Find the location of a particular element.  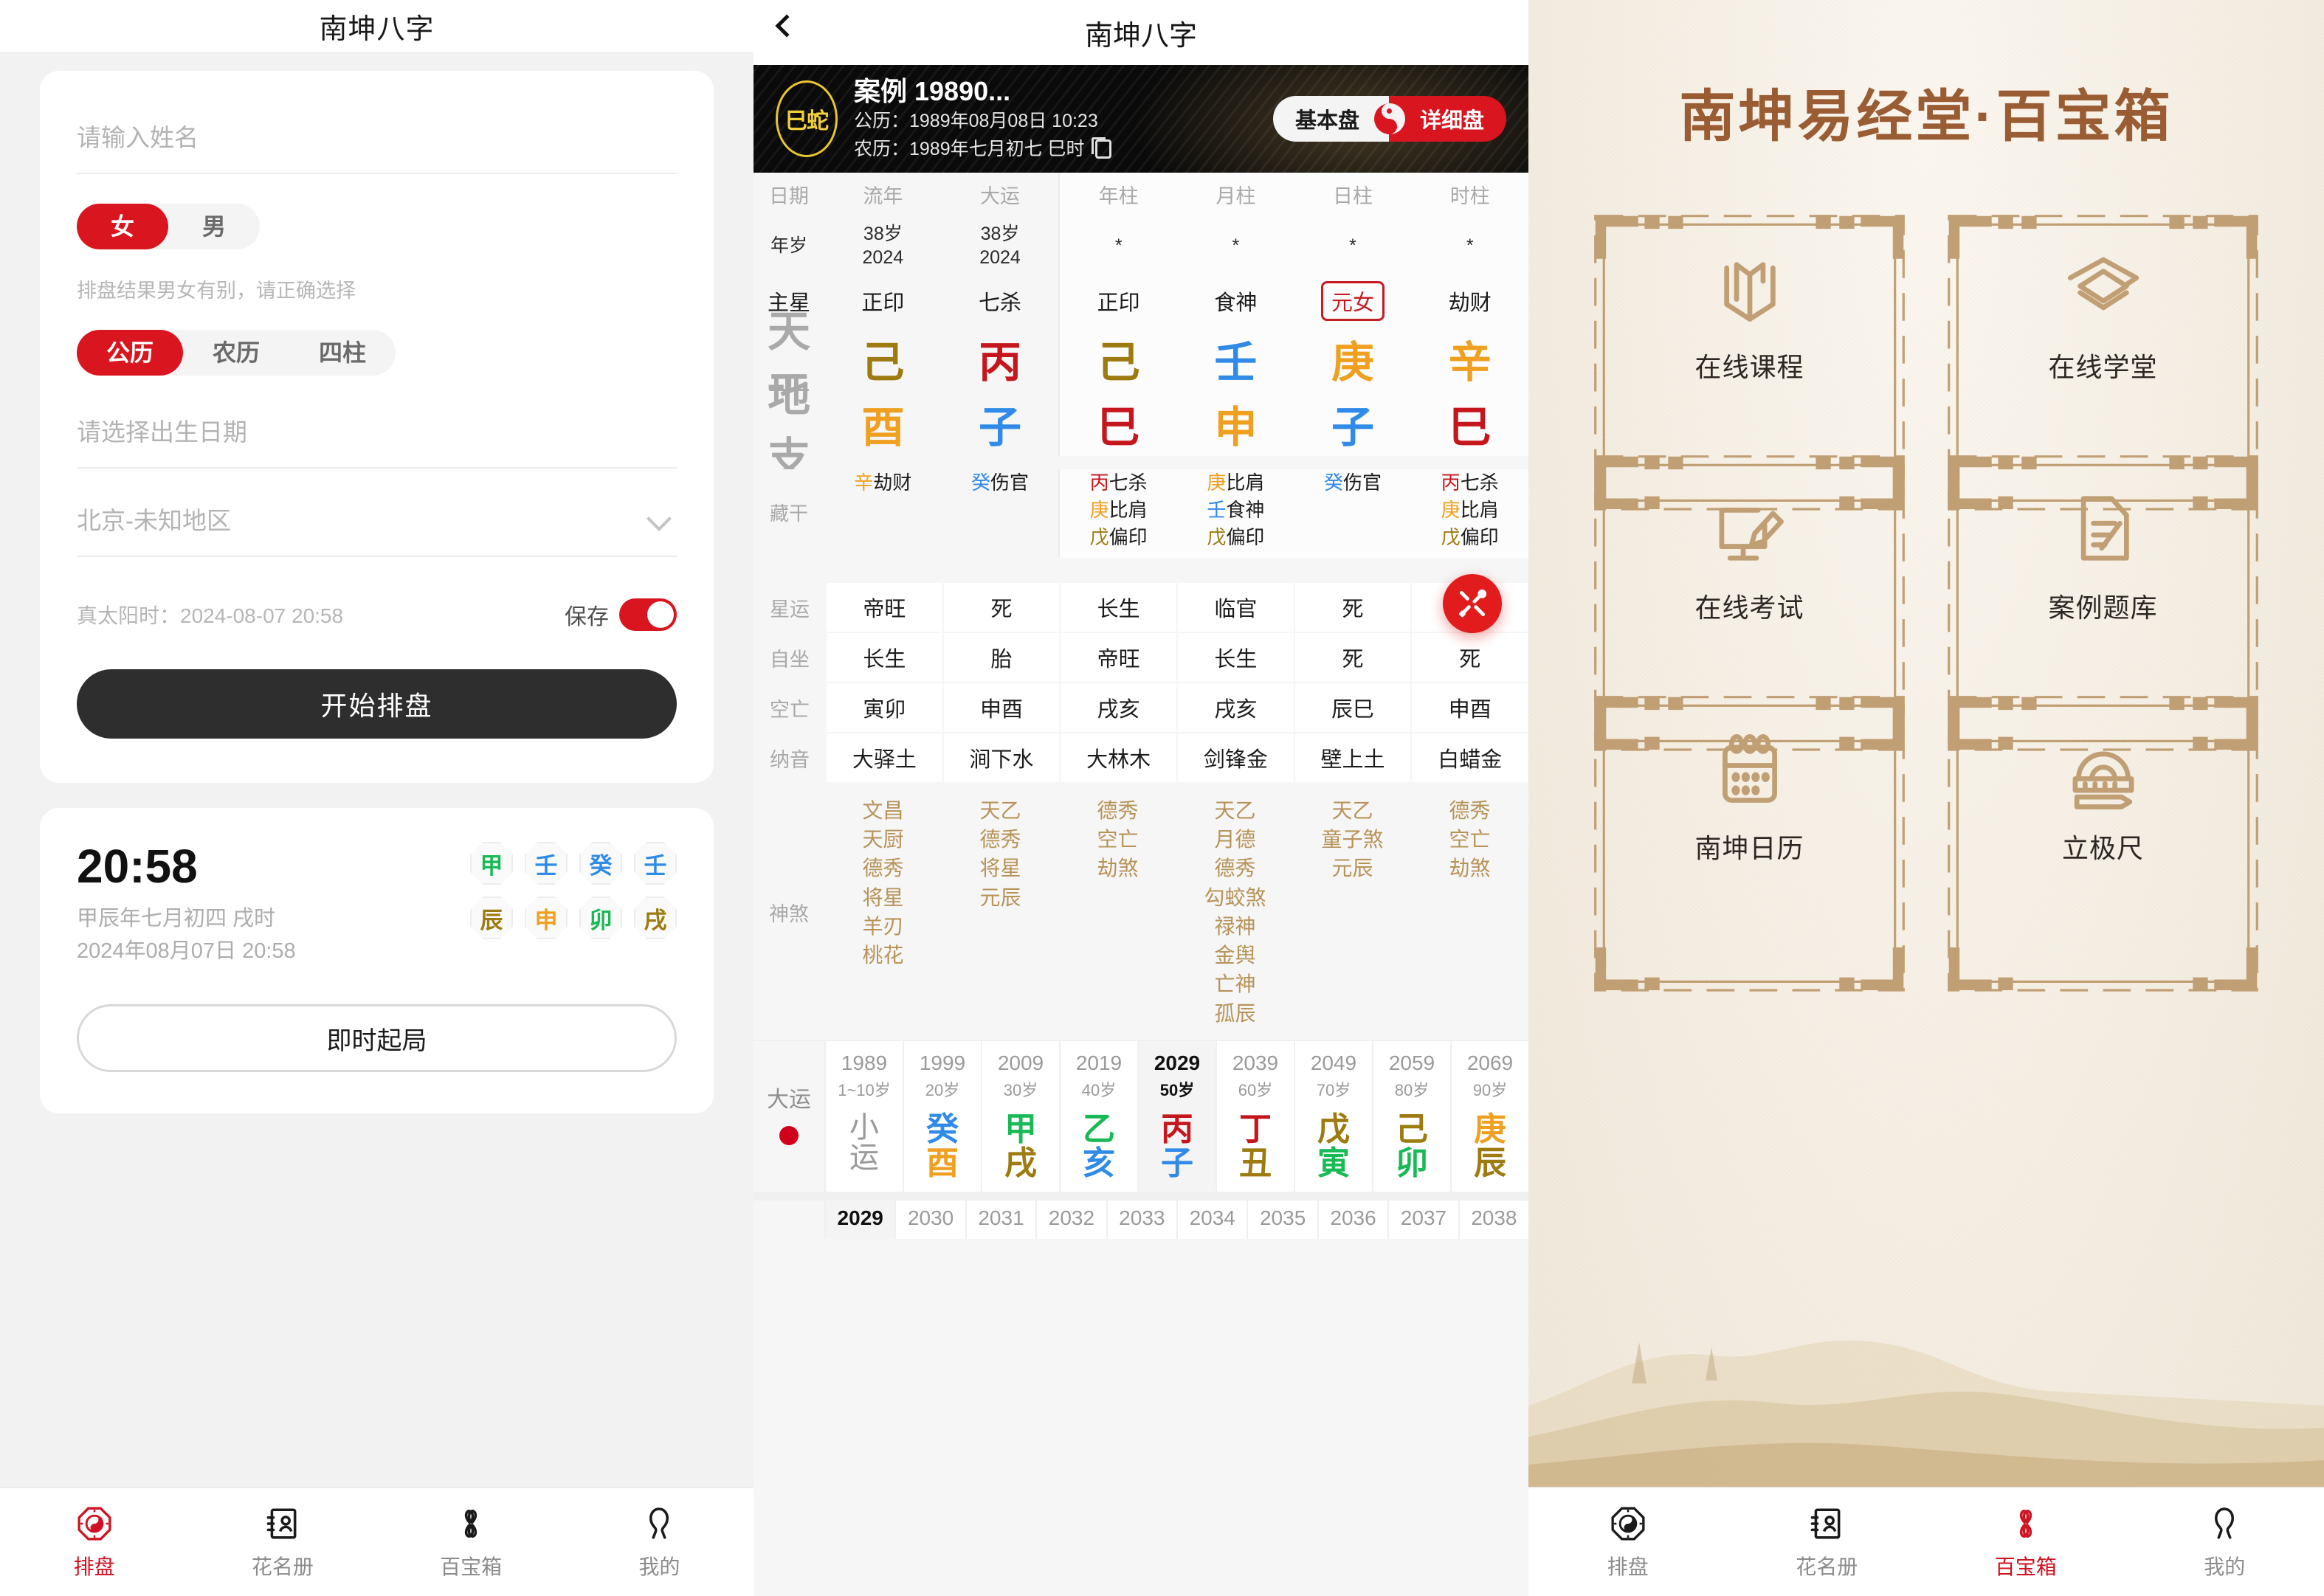

page-title: 南坤八字 is located at coordinates (377, 29).